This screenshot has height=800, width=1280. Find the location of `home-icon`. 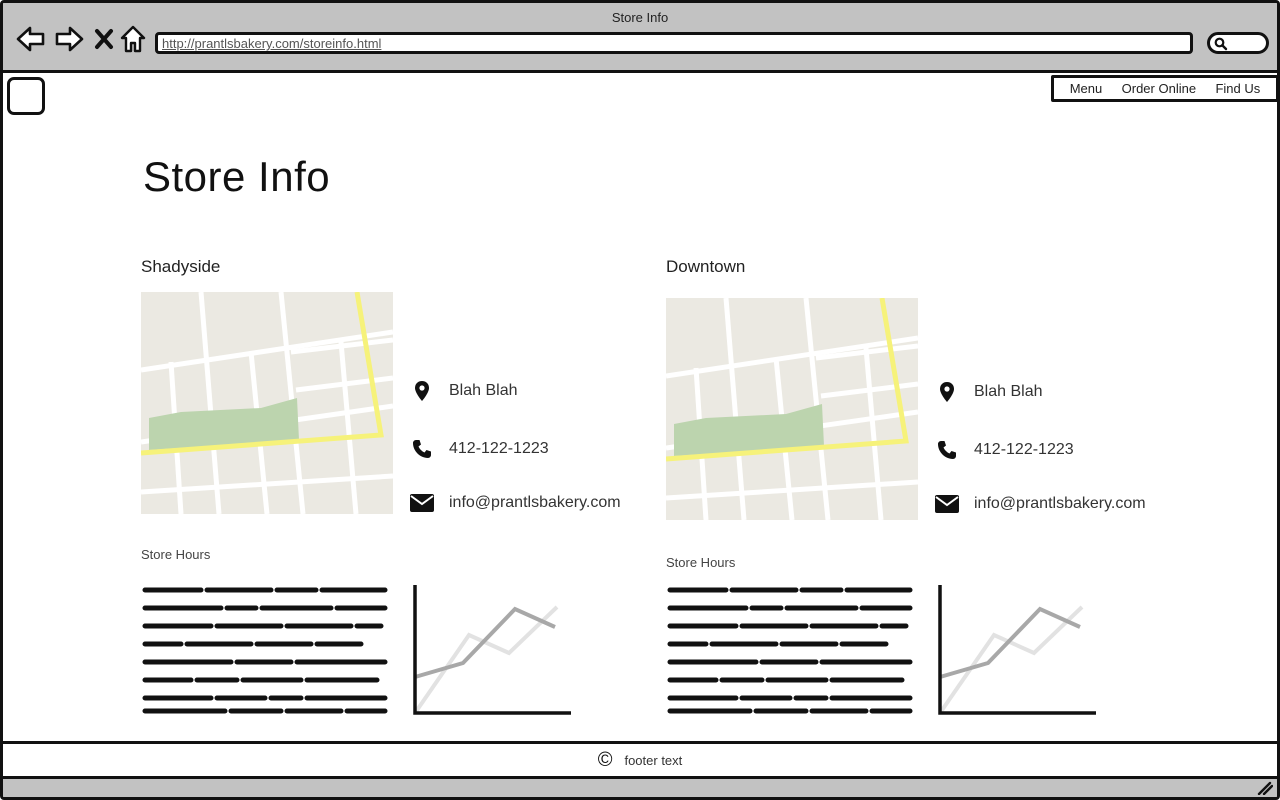

home-icon is located at coordinates (133, 39).